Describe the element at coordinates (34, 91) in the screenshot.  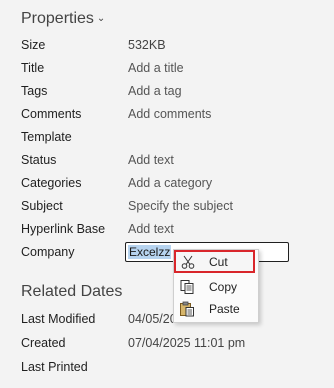
I see `property-label: Tags` at that location.